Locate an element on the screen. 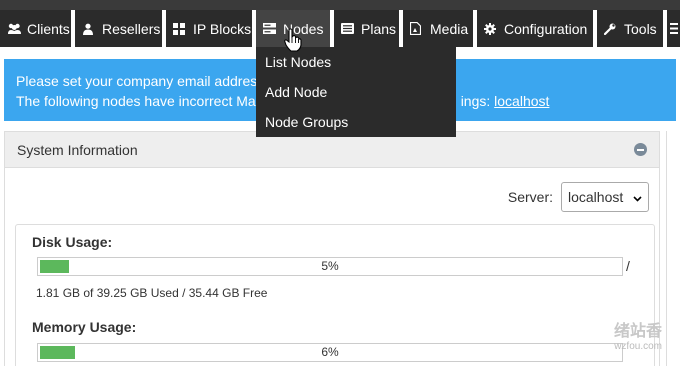 The height and width of the screenshot is (366, 680). list-icon is located at coordinates (348, 28).